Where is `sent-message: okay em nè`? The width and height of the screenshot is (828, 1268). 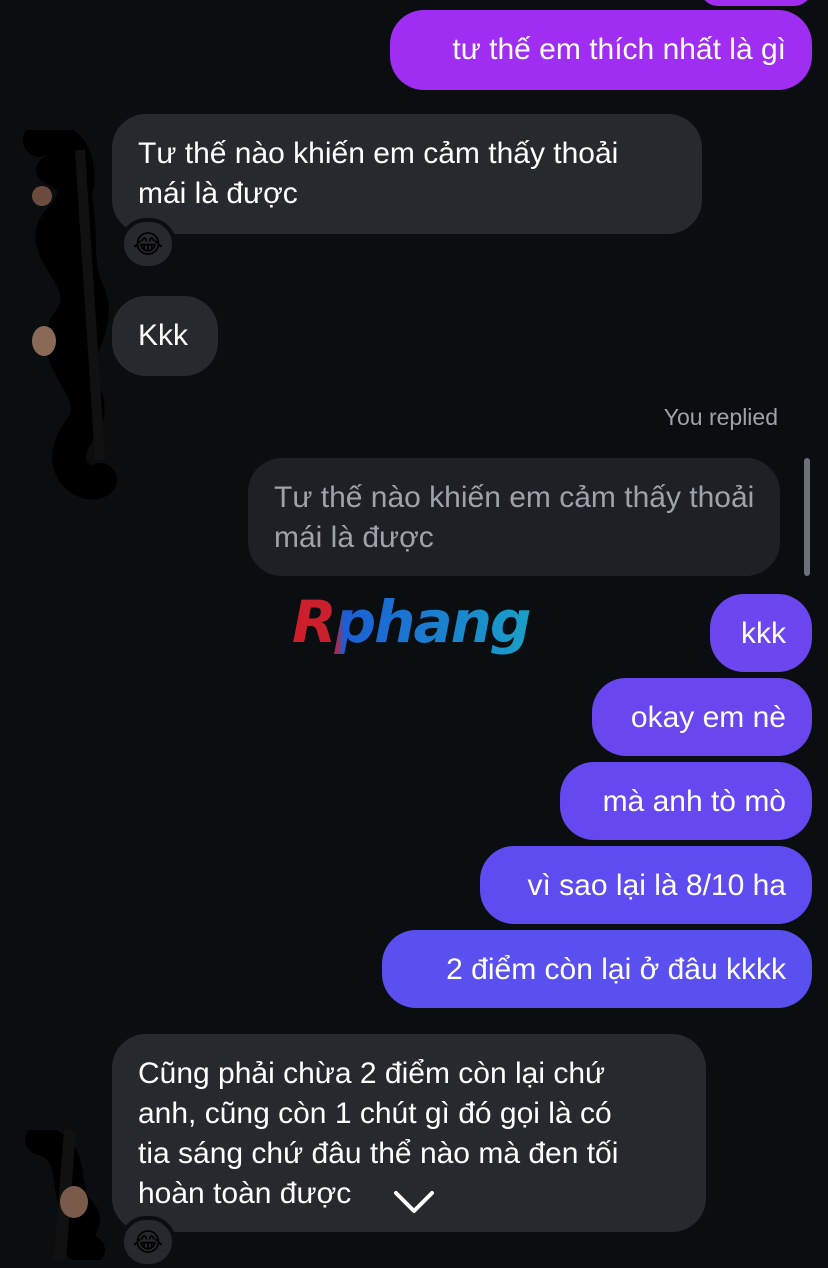
sent-message: okay em nè is located at coordinates (702, 717).